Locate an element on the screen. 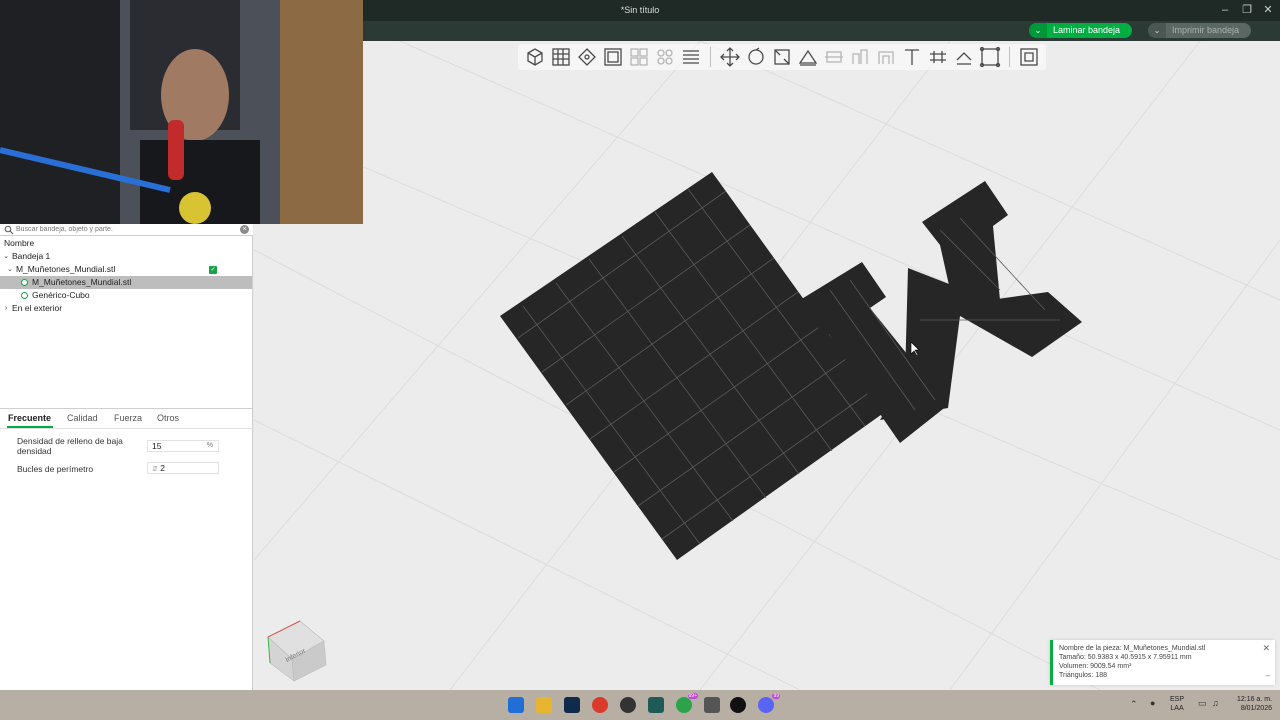 This screenshot has width=1280, height=720. cut-icon is located at coordinates (834, 57).